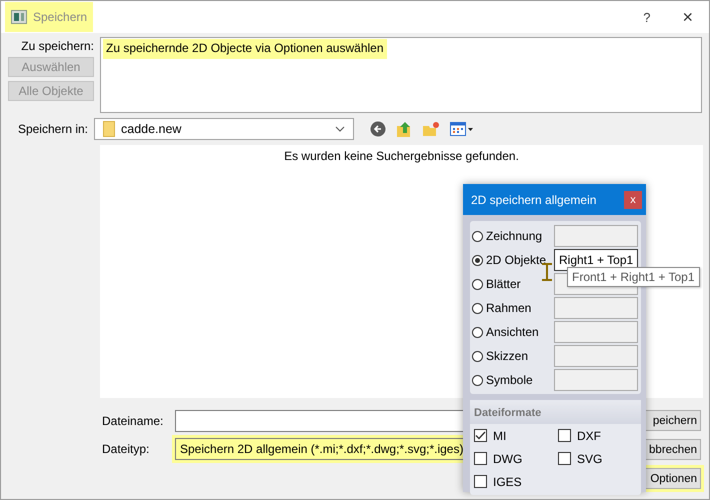  What do you see at coordinates (52, 129) in the screenshot?
I see `save-in-label: Speichern in:` at bounding box center [52, 129].